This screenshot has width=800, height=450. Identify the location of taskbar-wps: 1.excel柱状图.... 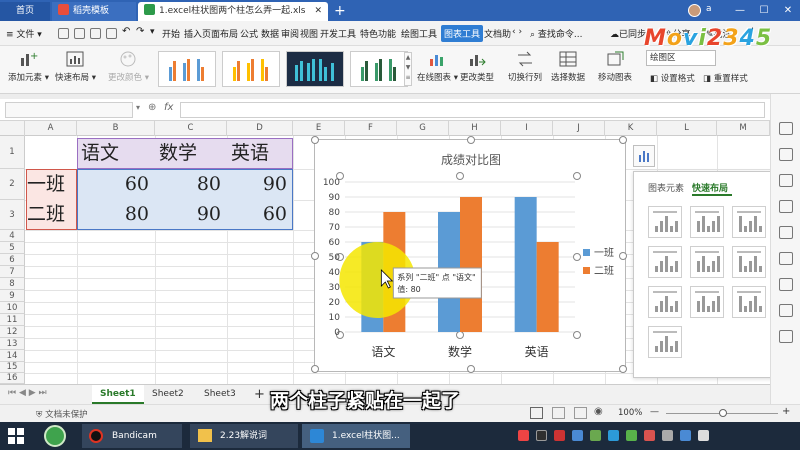
(356, 436).